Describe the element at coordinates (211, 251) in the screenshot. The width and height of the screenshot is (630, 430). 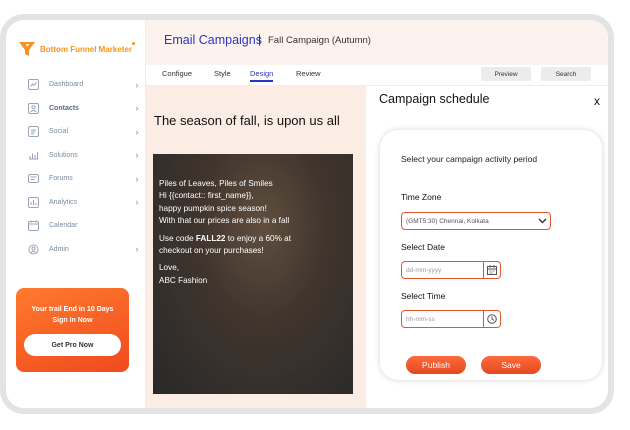
I see `email-line: checkout on your purchases!` at that location.